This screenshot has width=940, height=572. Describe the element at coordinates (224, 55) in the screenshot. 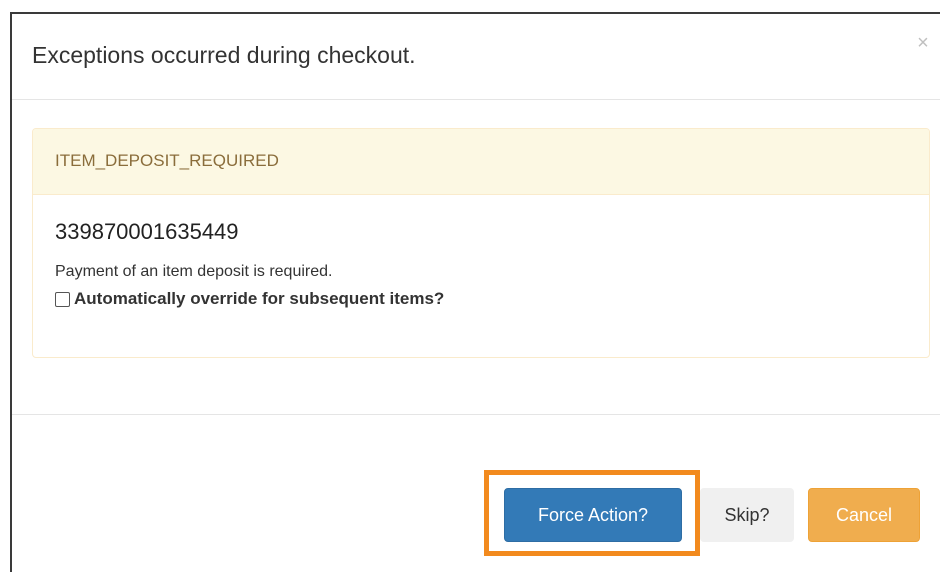

I see `dialog-title: Exceptions occurred during checkout.` at that location.